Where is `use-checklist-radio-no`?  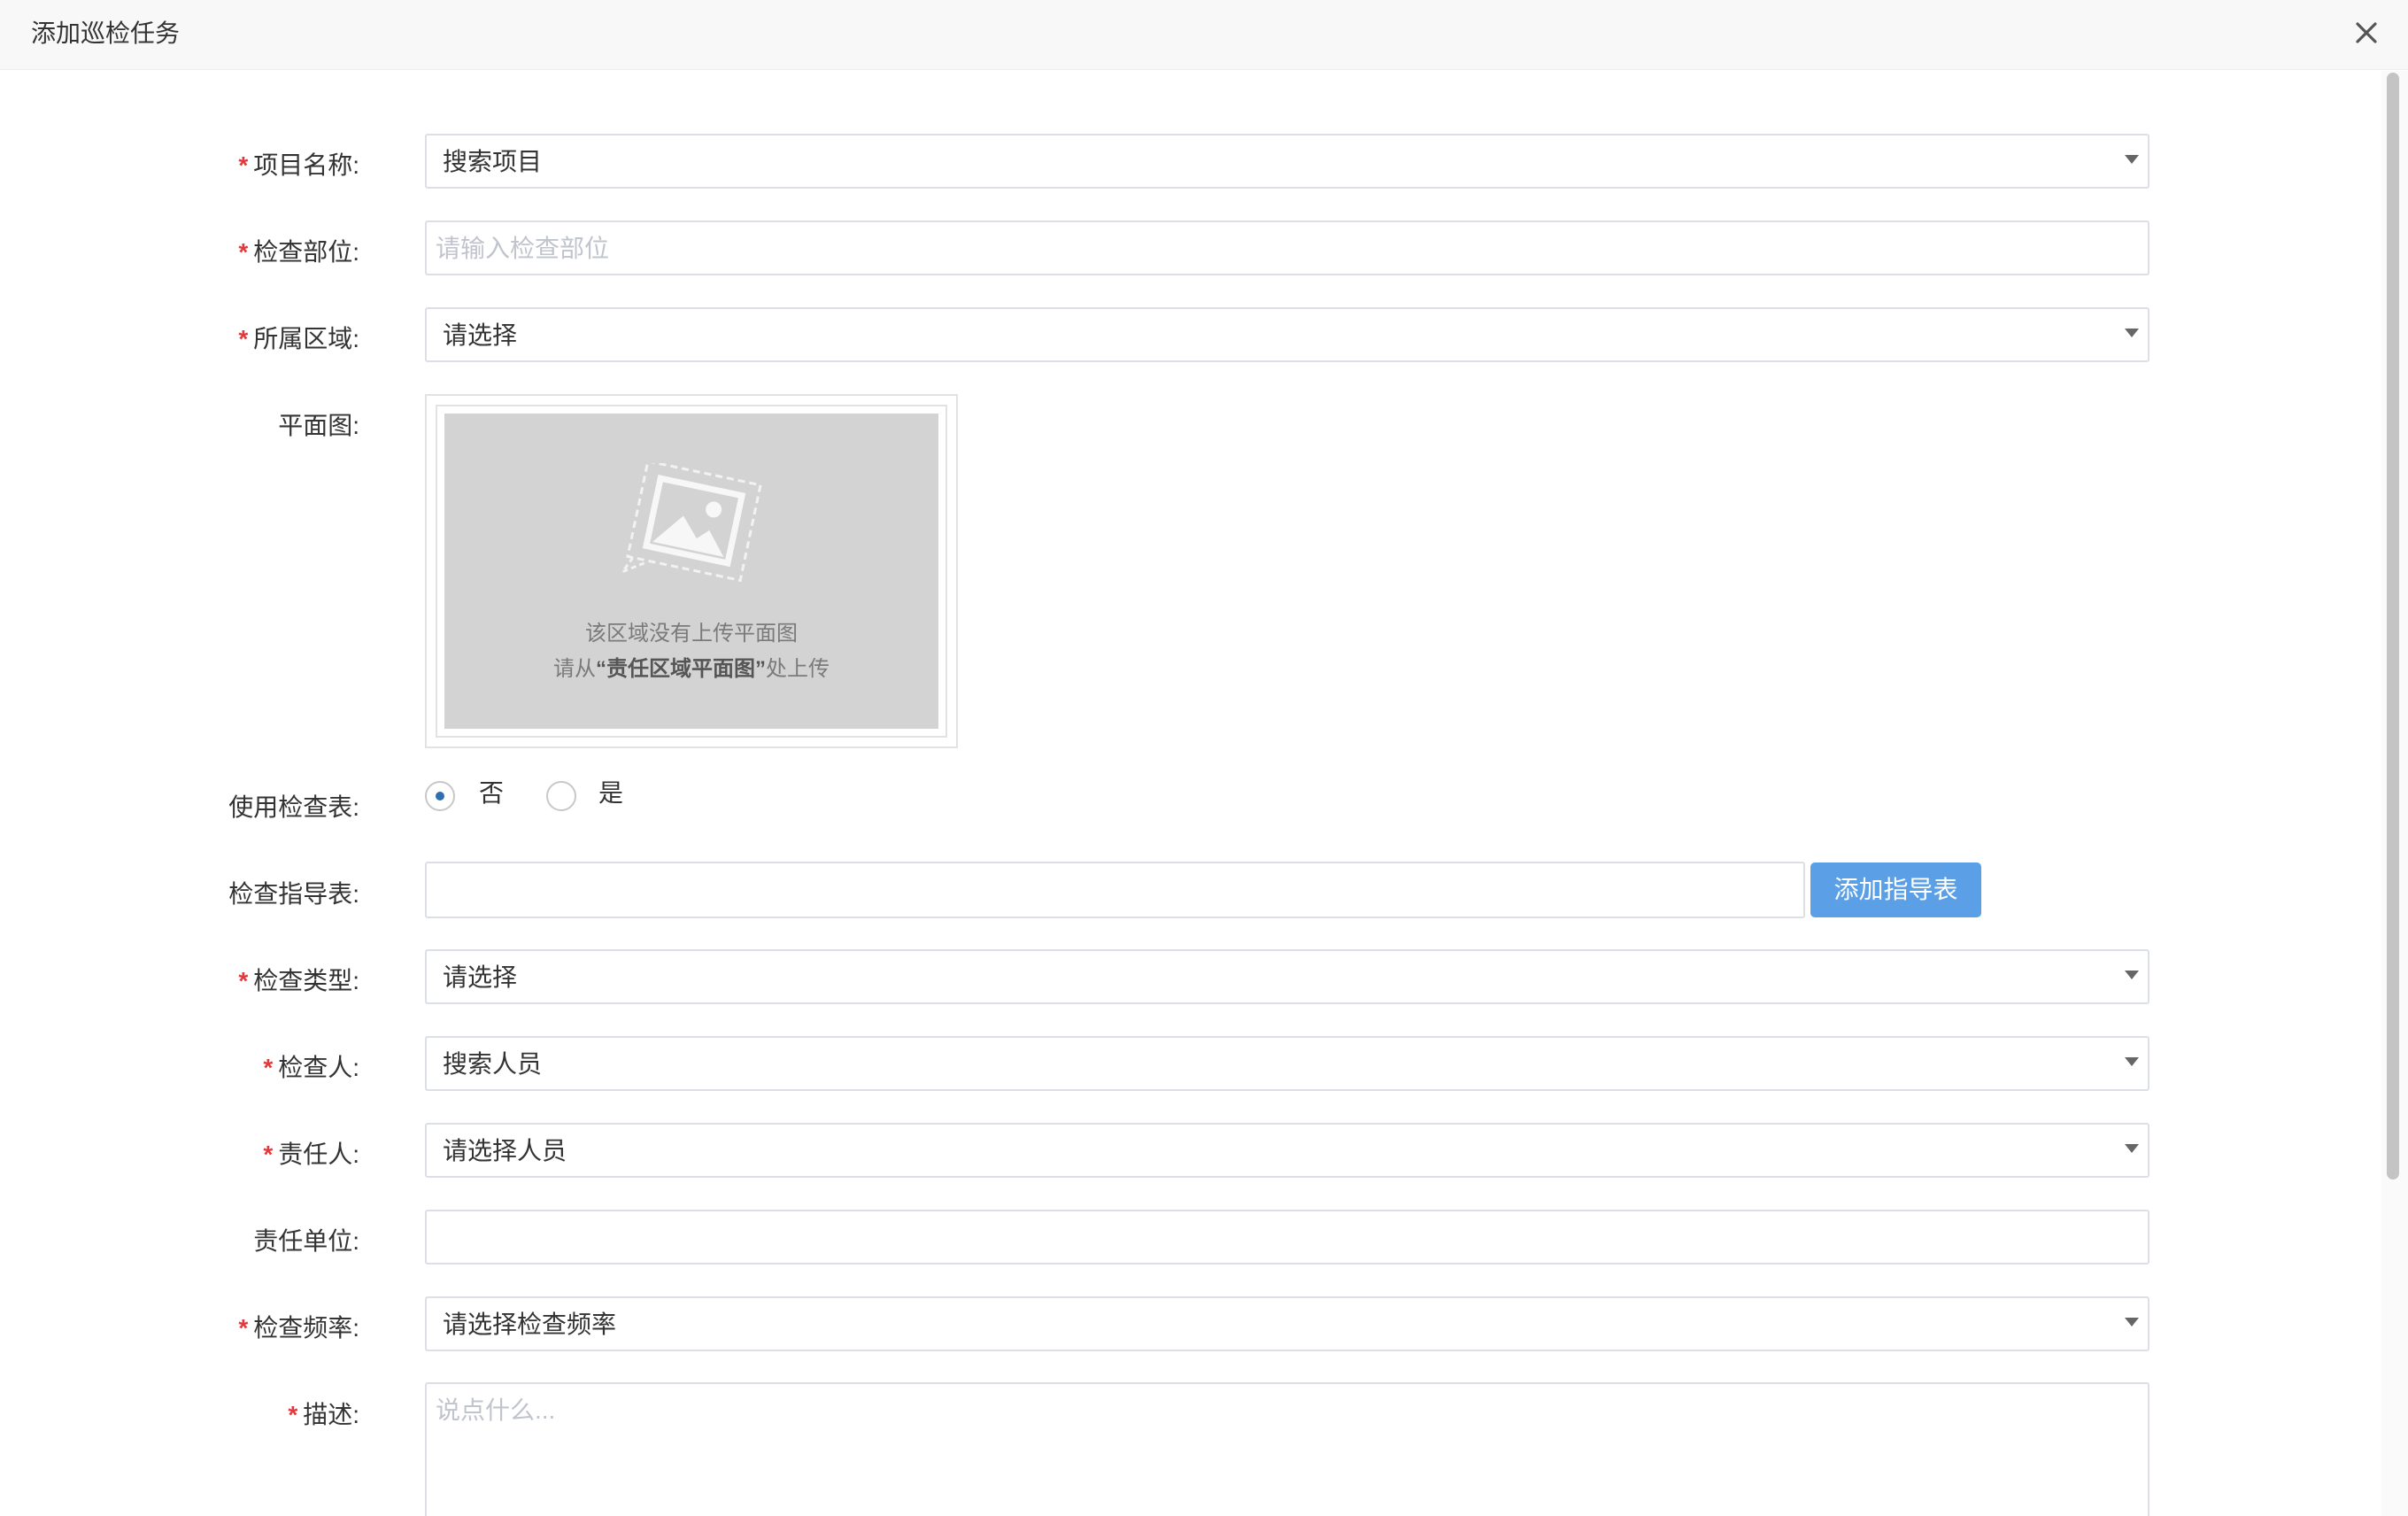
use-checklist-radio-no is located at coordinates (440, 796).